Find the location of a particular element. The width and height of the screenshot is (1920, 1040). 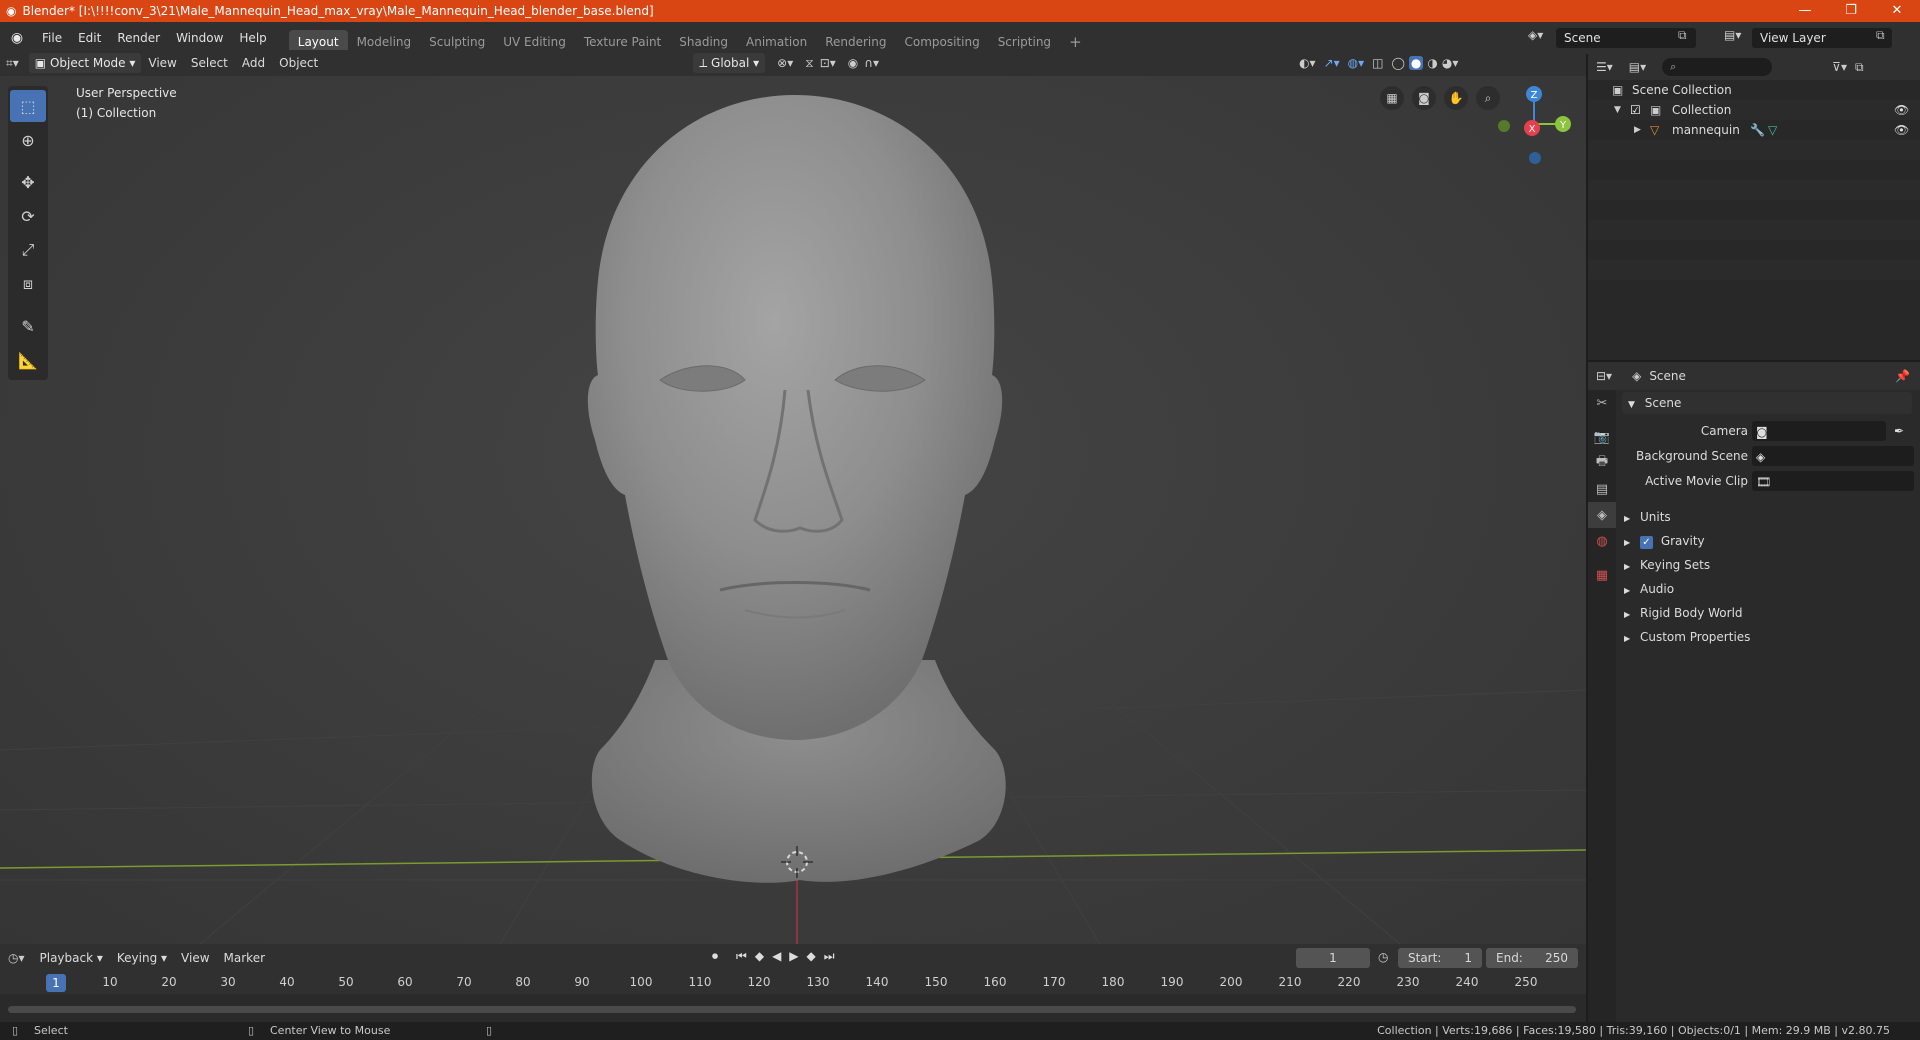

tool-tab-icon: ✂ is located at coordinates (1602, 403).